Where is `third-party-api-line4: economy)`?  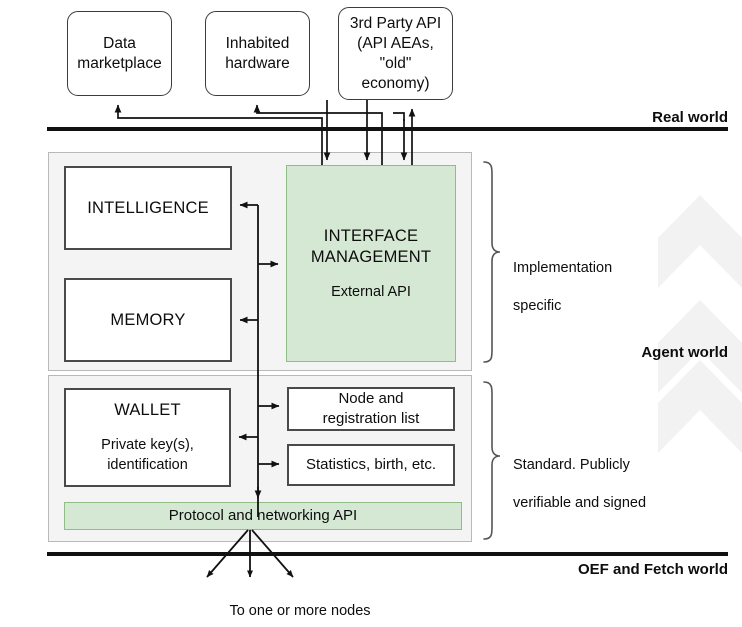 third-party-api-line4: economy) is located at coordinates (395, 83).